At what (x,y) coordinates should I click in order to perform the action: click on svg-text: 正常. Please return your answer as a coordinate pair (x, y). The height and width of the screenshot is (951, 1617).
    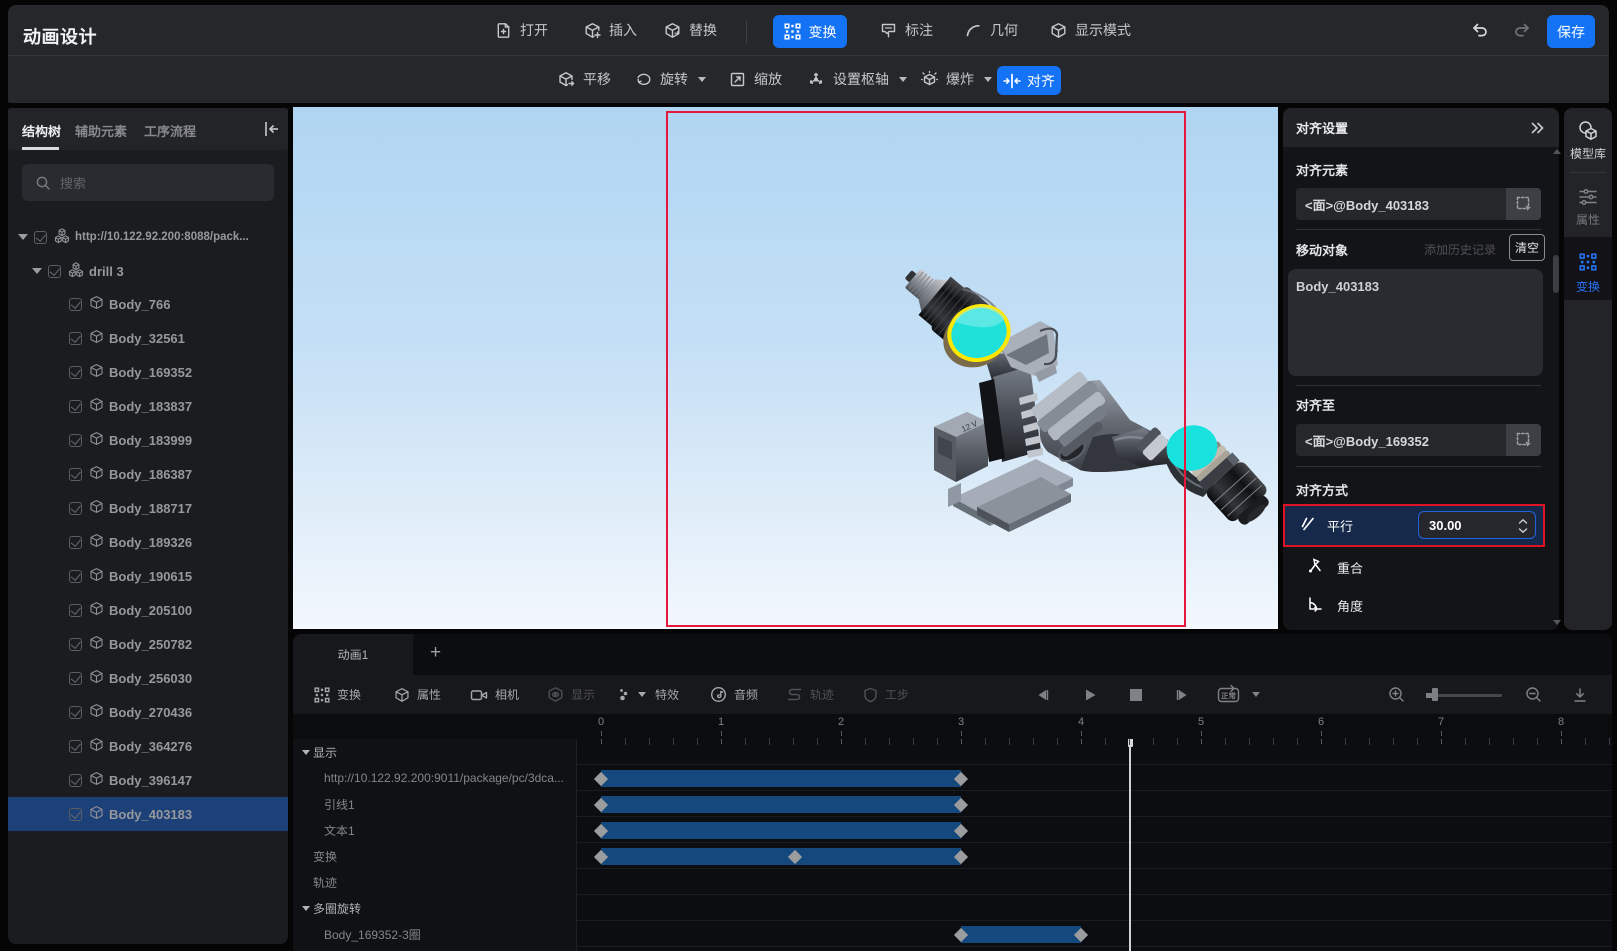
    Looking at the image, I should click on (1229, 695).